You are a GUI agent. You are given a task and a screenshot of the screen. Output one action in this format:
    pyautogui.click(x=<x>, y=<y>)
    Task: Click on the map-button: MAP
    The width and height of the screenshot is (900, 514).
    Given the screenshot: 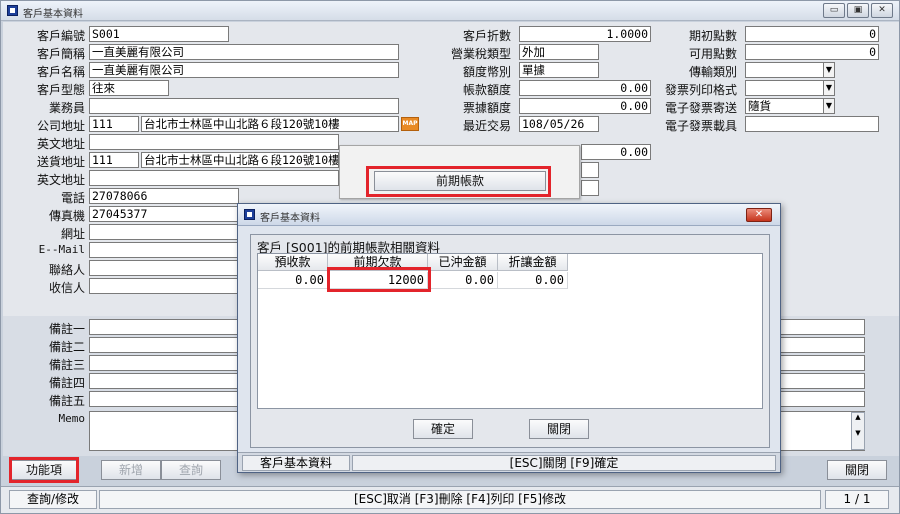 What is the action you would take?
    pyautogui.click(x=410, y=124)
    